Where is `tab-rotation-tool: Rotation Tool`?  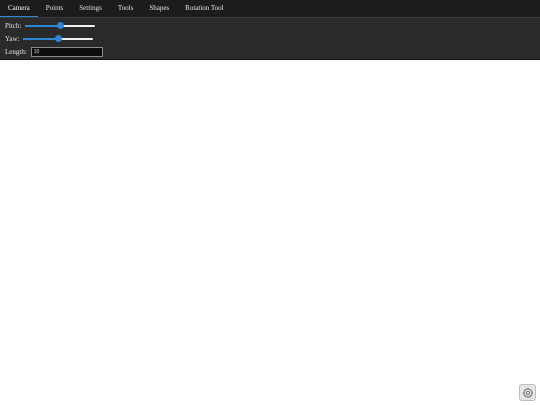 tab-rotation-tool: Rotation Tool is located at coordinates (204, 8).